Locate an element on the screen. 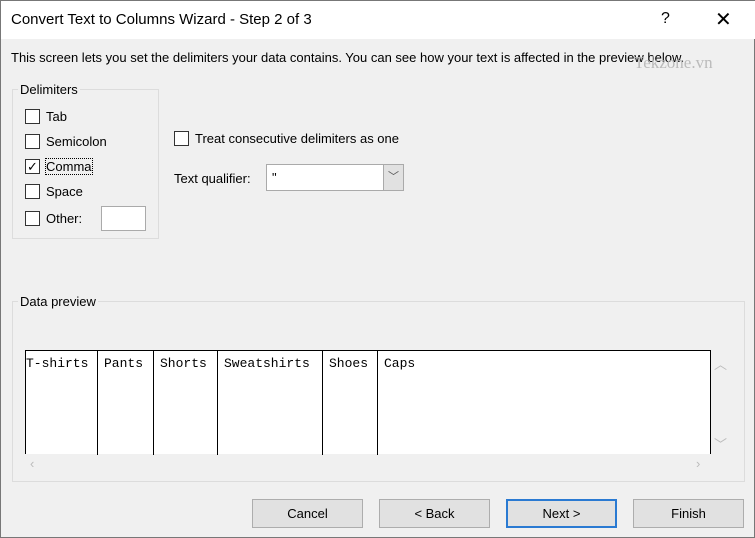  checkbox-label: Comma is located at coordinates (69, 166).